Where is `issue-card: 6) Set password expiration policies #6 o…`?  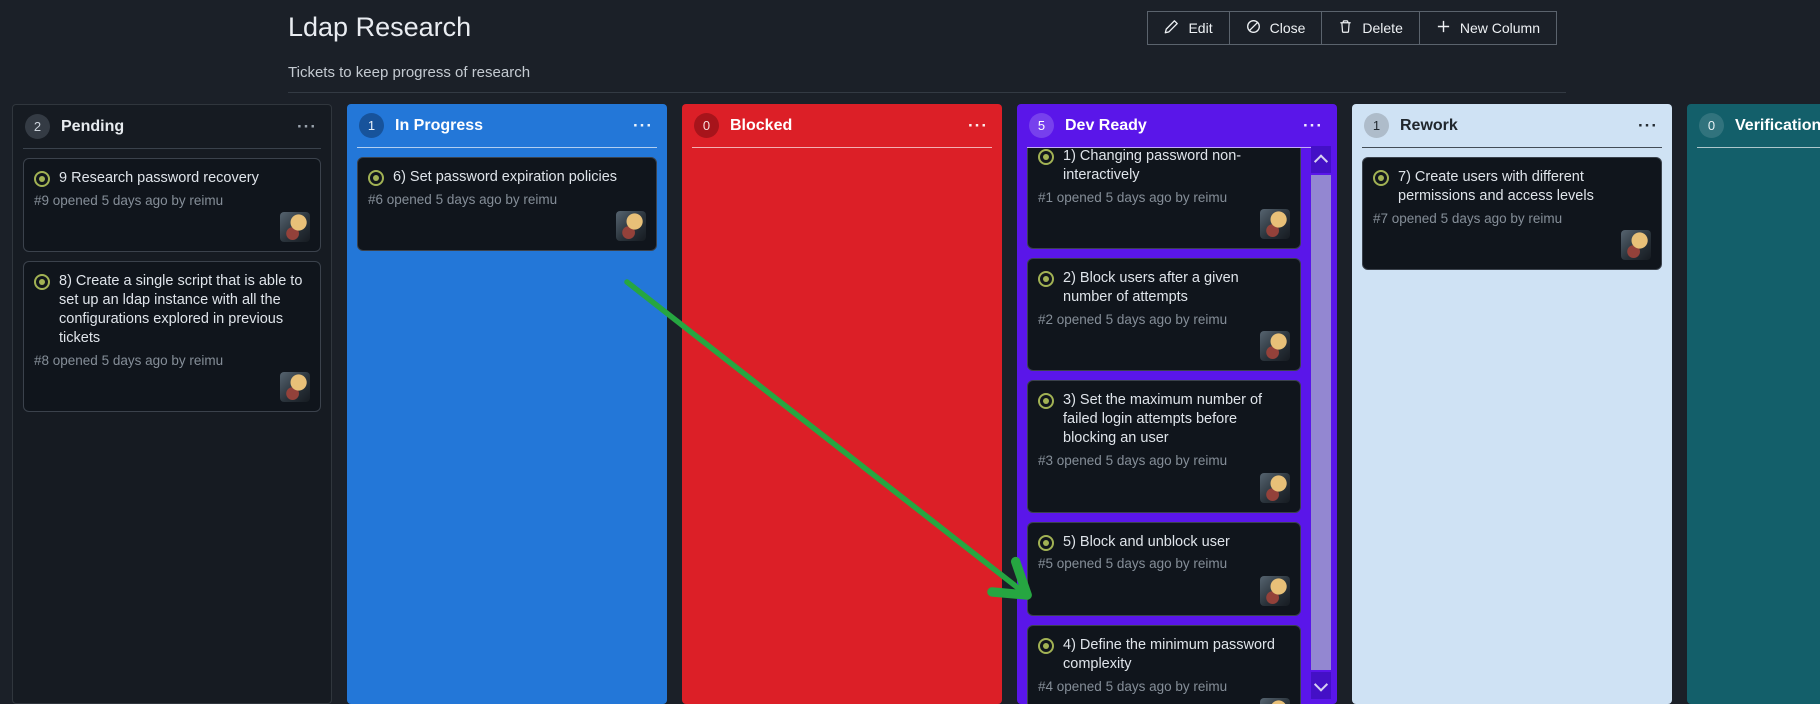
issue-card: 6) Set password expiration policies #6 o… is located at coordinates (507, 204).